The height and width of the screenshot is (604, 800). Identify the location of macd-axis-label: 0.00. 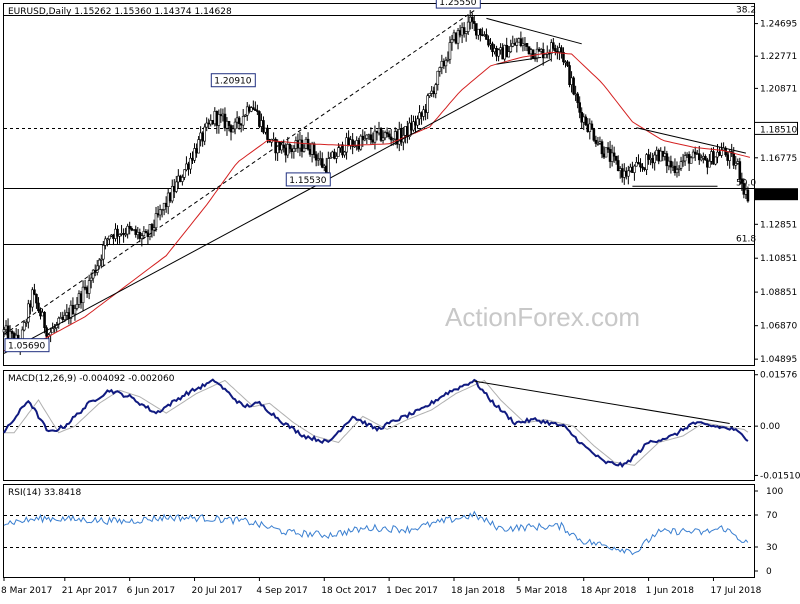
(770, 427).